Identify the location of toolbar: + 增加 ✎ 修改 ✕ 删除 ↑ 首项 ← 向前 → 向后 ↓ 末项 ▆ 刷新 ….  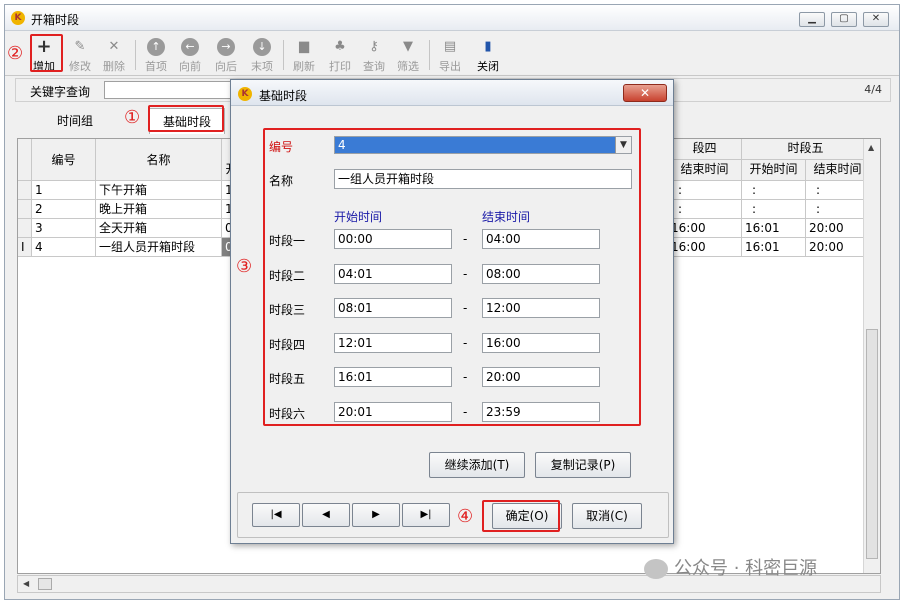
(452, 54).